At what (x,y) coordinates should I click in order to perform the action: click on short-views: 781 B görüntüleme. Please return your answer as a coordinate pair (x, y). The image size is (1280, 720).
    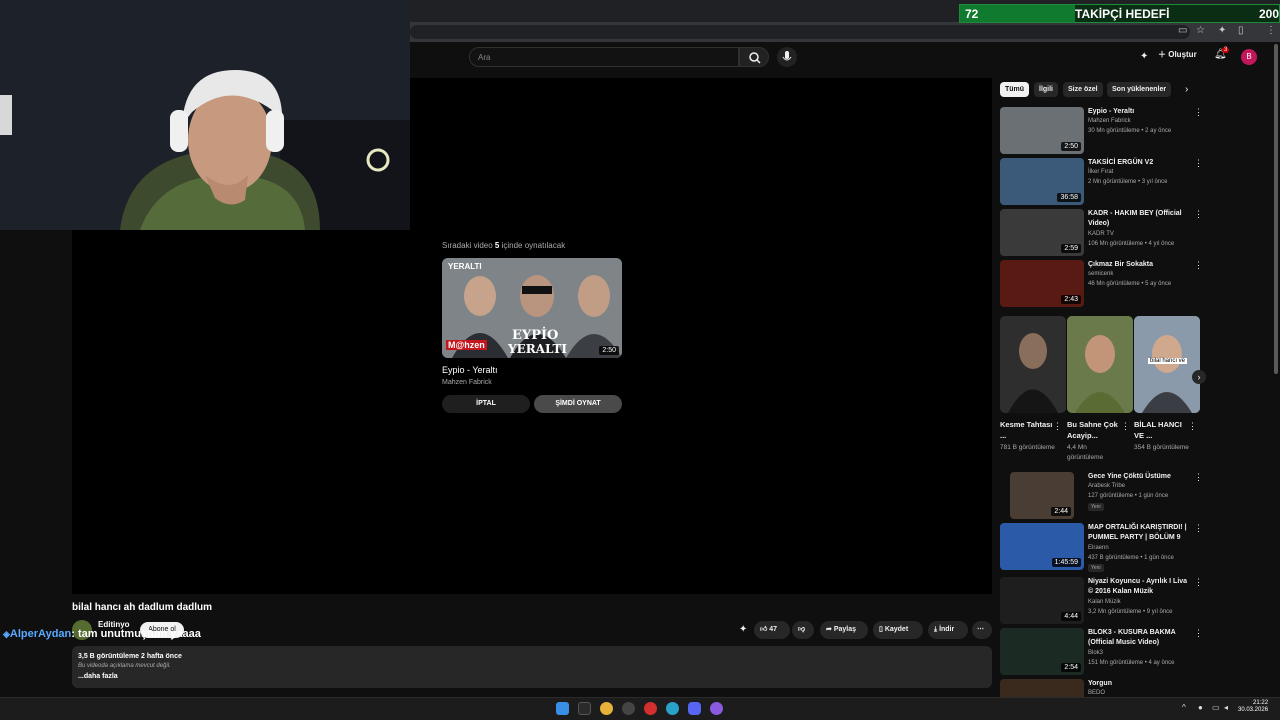
    Looking at the image, I should click on (1027, 447).